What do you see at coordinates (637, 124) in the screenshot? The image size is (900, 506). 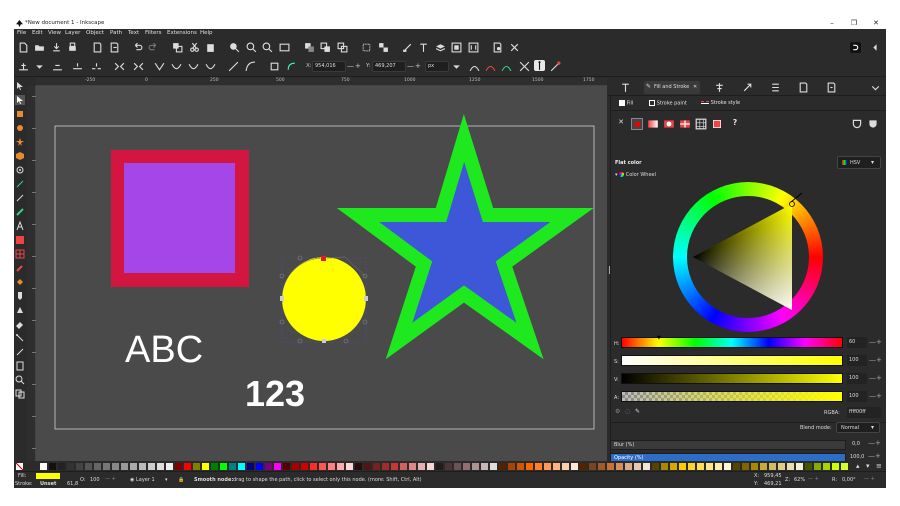 I see `flat-color-button` at bounding box center [637, 124].